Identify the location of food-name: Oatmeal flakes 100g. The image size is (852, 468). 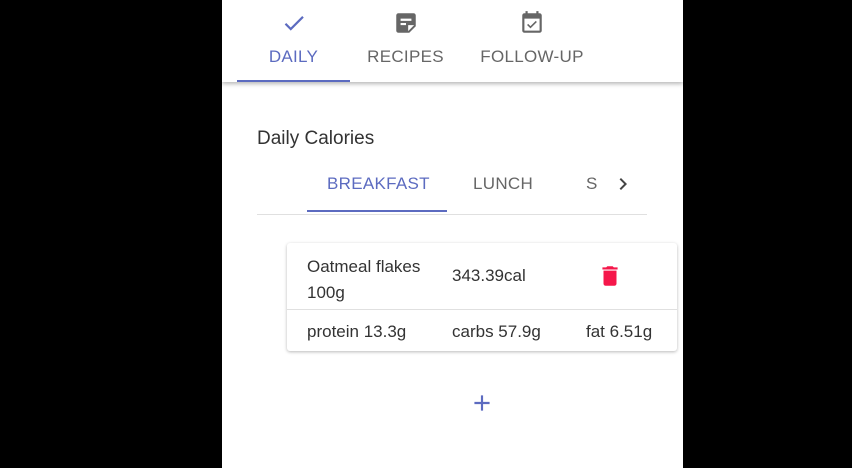
(364, 279).